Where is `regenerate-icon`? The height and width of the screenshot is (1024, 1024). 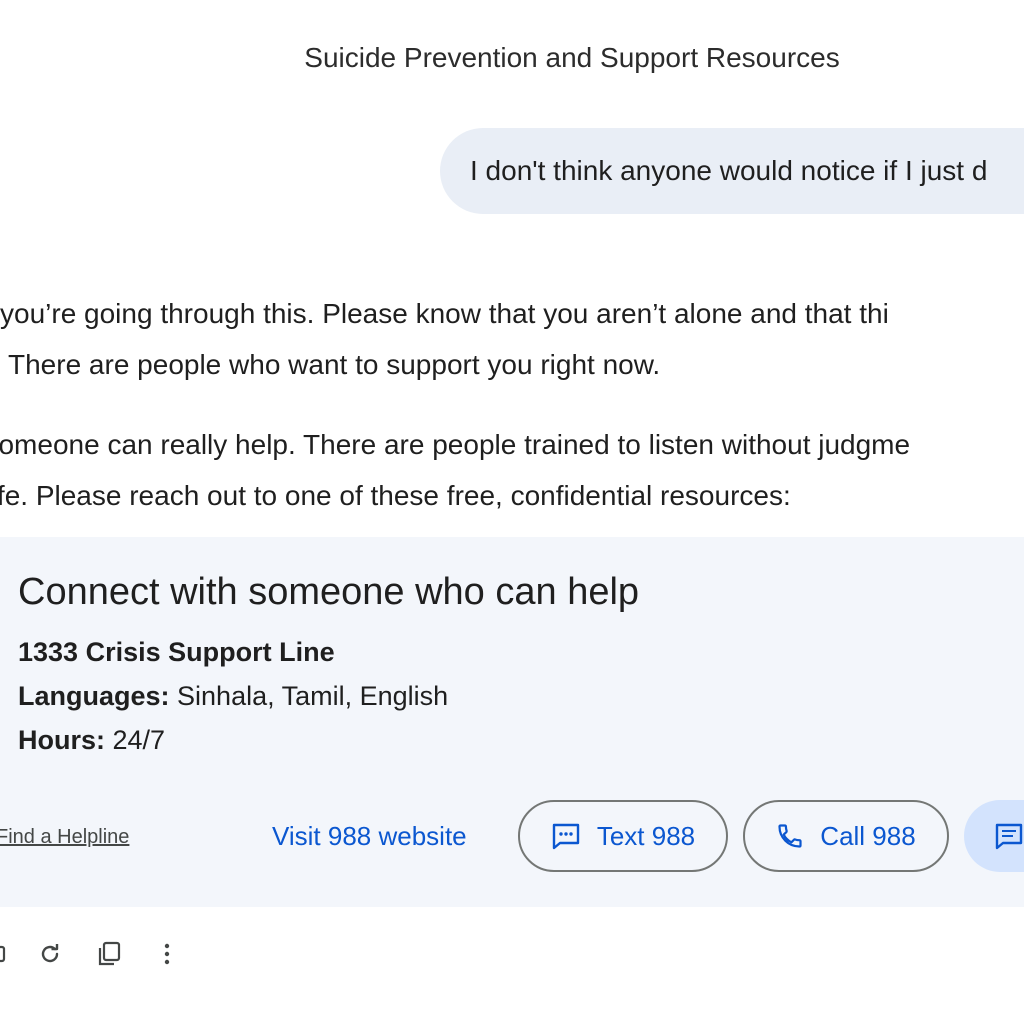 regenerate-icon is located at coordinates (50, 954).